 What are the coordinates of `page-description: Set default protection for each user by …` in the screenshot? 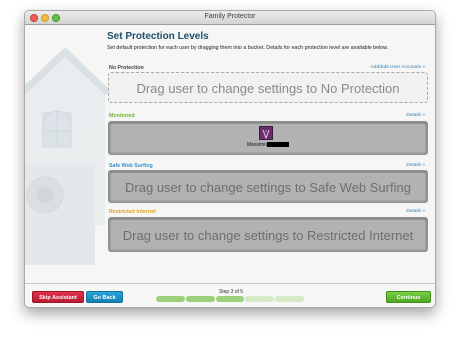 It's located at (248, 48).